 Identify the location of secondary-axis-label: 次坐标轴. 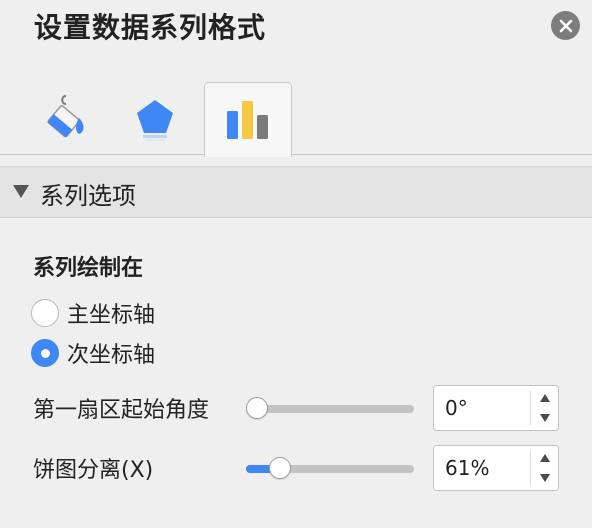
(111, 355).